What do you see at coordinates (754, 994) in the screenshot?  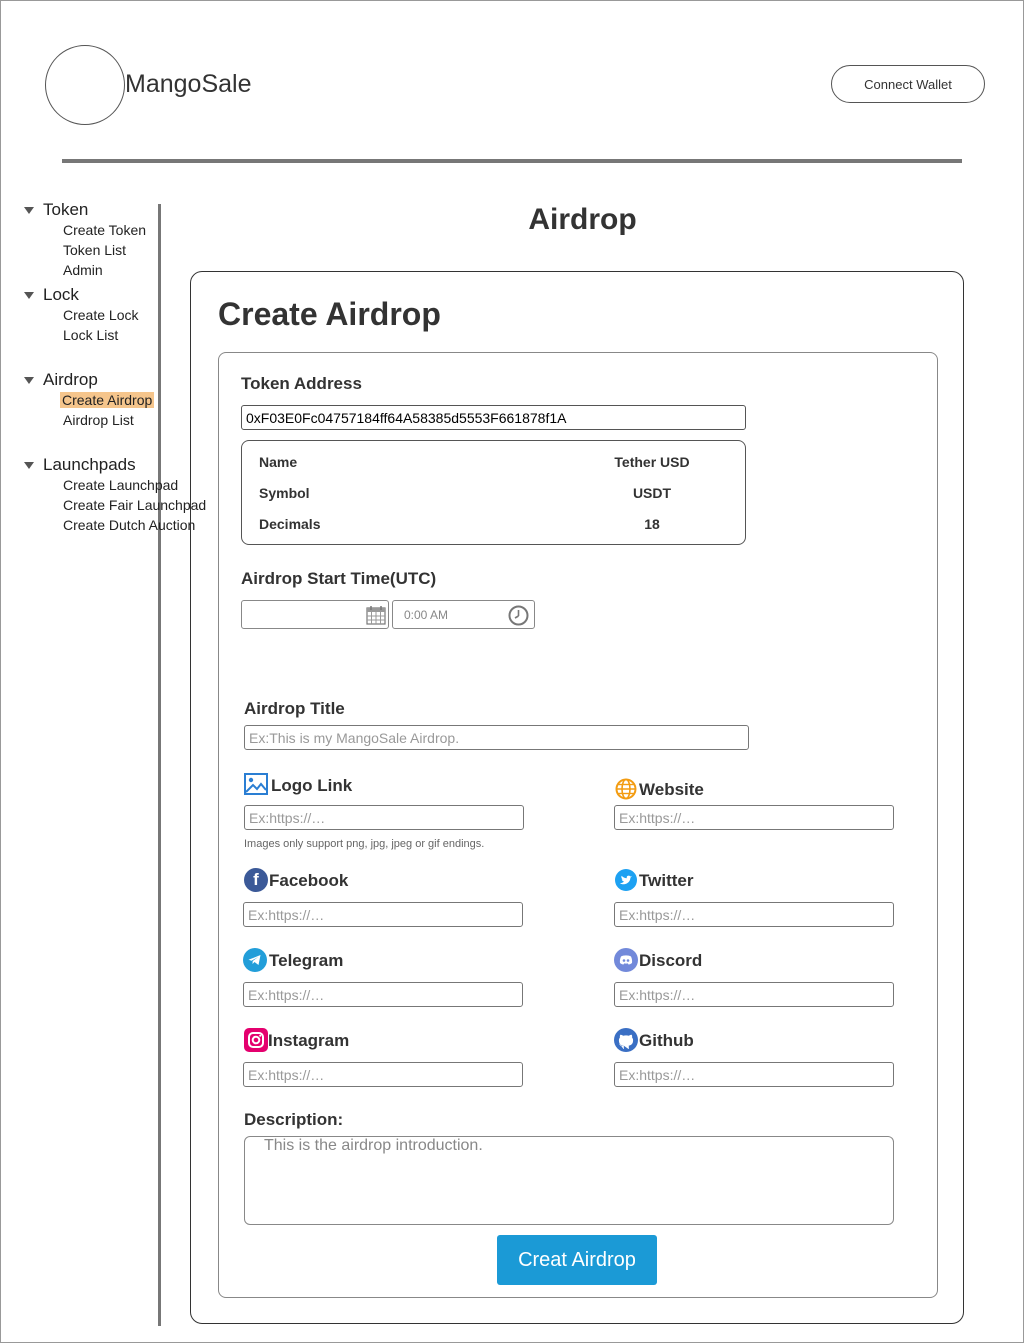 I see `discord-input` at bounding box center [754, 994].